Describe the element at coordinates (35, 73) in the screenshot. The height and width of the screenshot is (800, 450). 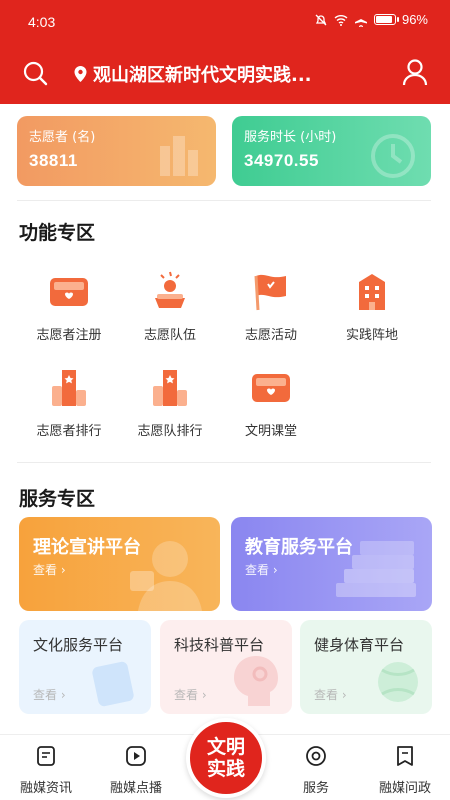
I see `search-icon` at that location.